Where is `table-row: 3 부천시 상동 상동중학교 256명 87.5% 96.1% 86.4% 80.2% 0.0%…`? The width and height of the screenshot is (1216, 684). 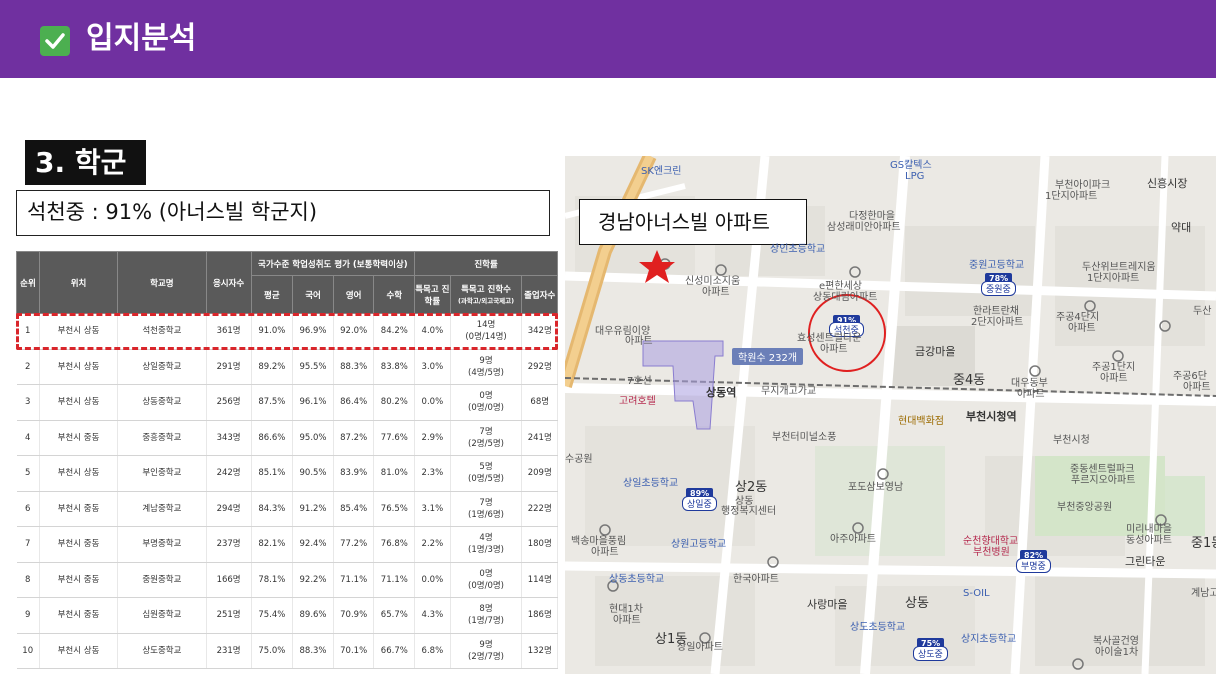 table-row: 3 부천시 상동 상동중학교 256명 87.5% 96.1% 86.4% 80.2% 0.0%… is located at coordinates (287, 402).